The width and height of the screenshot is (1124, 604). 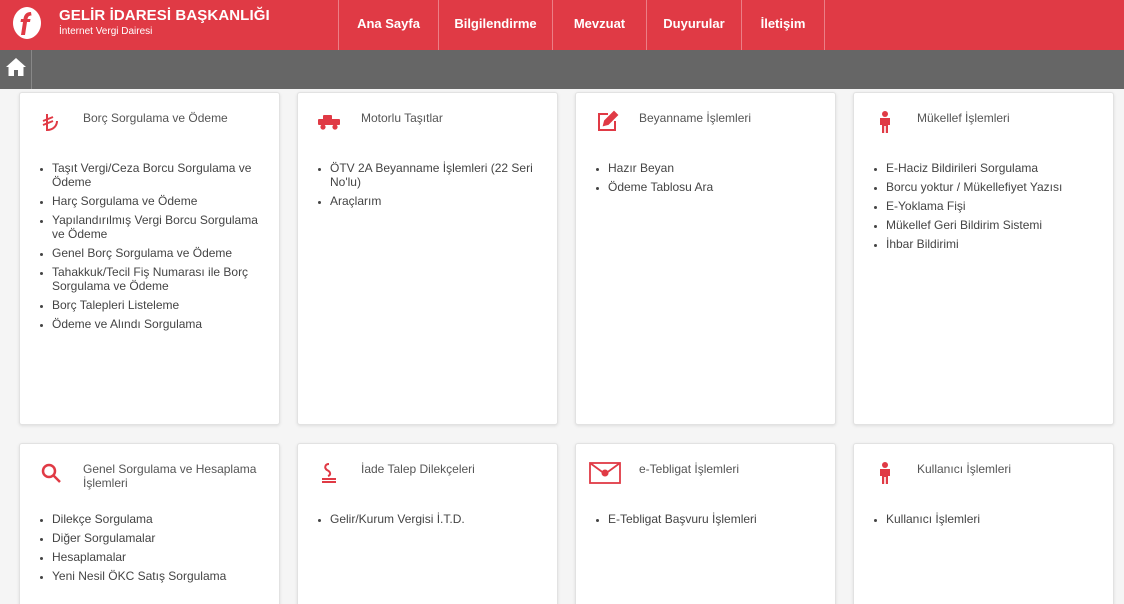 I want to click on list-item: İhbar Bildirimi, so click(x=993, y=244).